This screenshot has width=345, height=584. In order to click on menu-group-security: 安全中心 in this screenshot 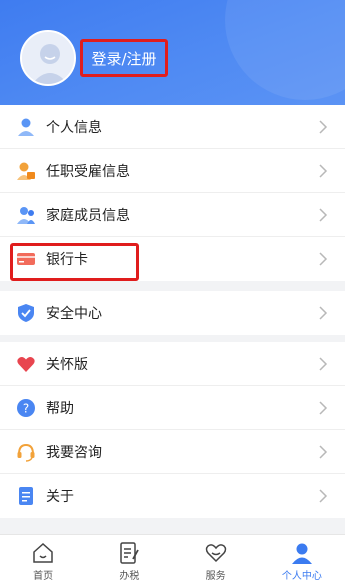, I will do `click(172, 313)`.